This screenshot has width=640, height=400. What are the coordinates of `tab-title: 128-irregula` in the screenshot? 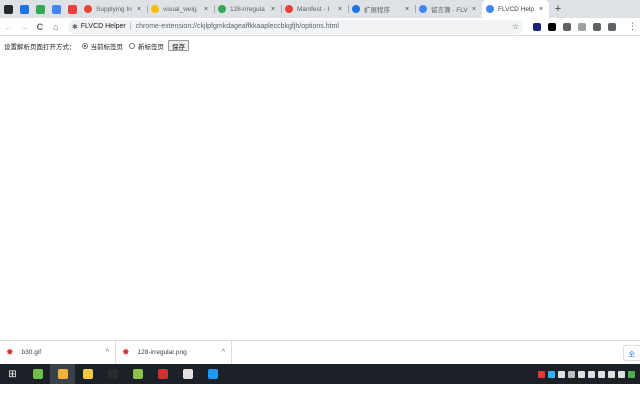 It's located at (247, 9).